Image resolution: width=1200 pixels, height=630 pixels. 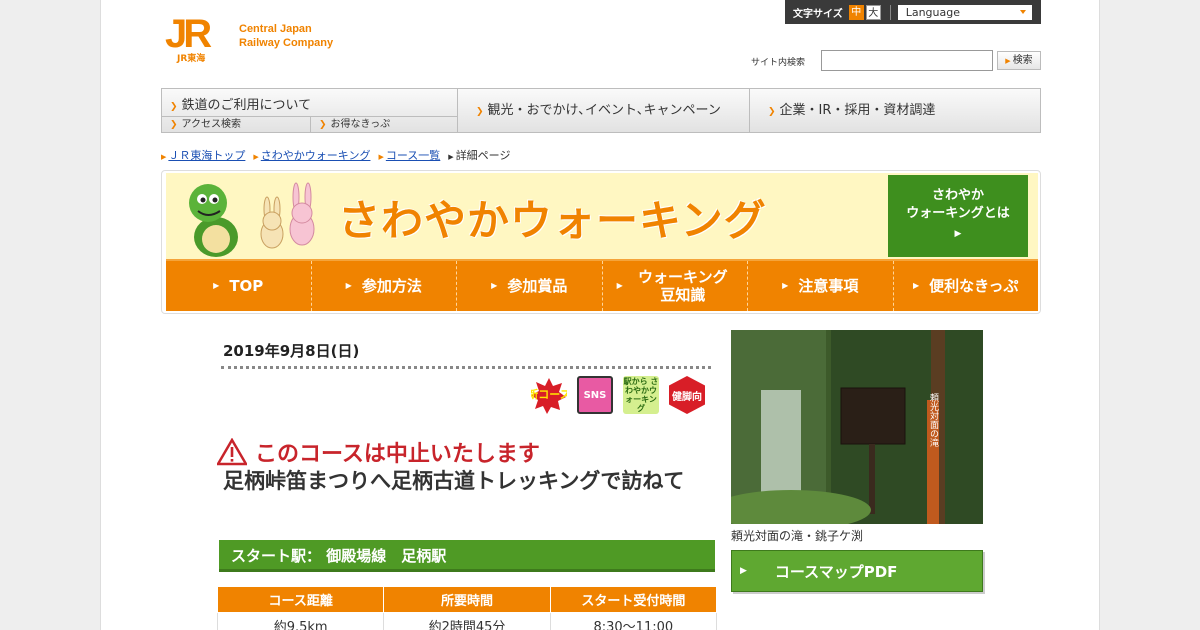 I want to click on search-input, so click(x=907, y=60).